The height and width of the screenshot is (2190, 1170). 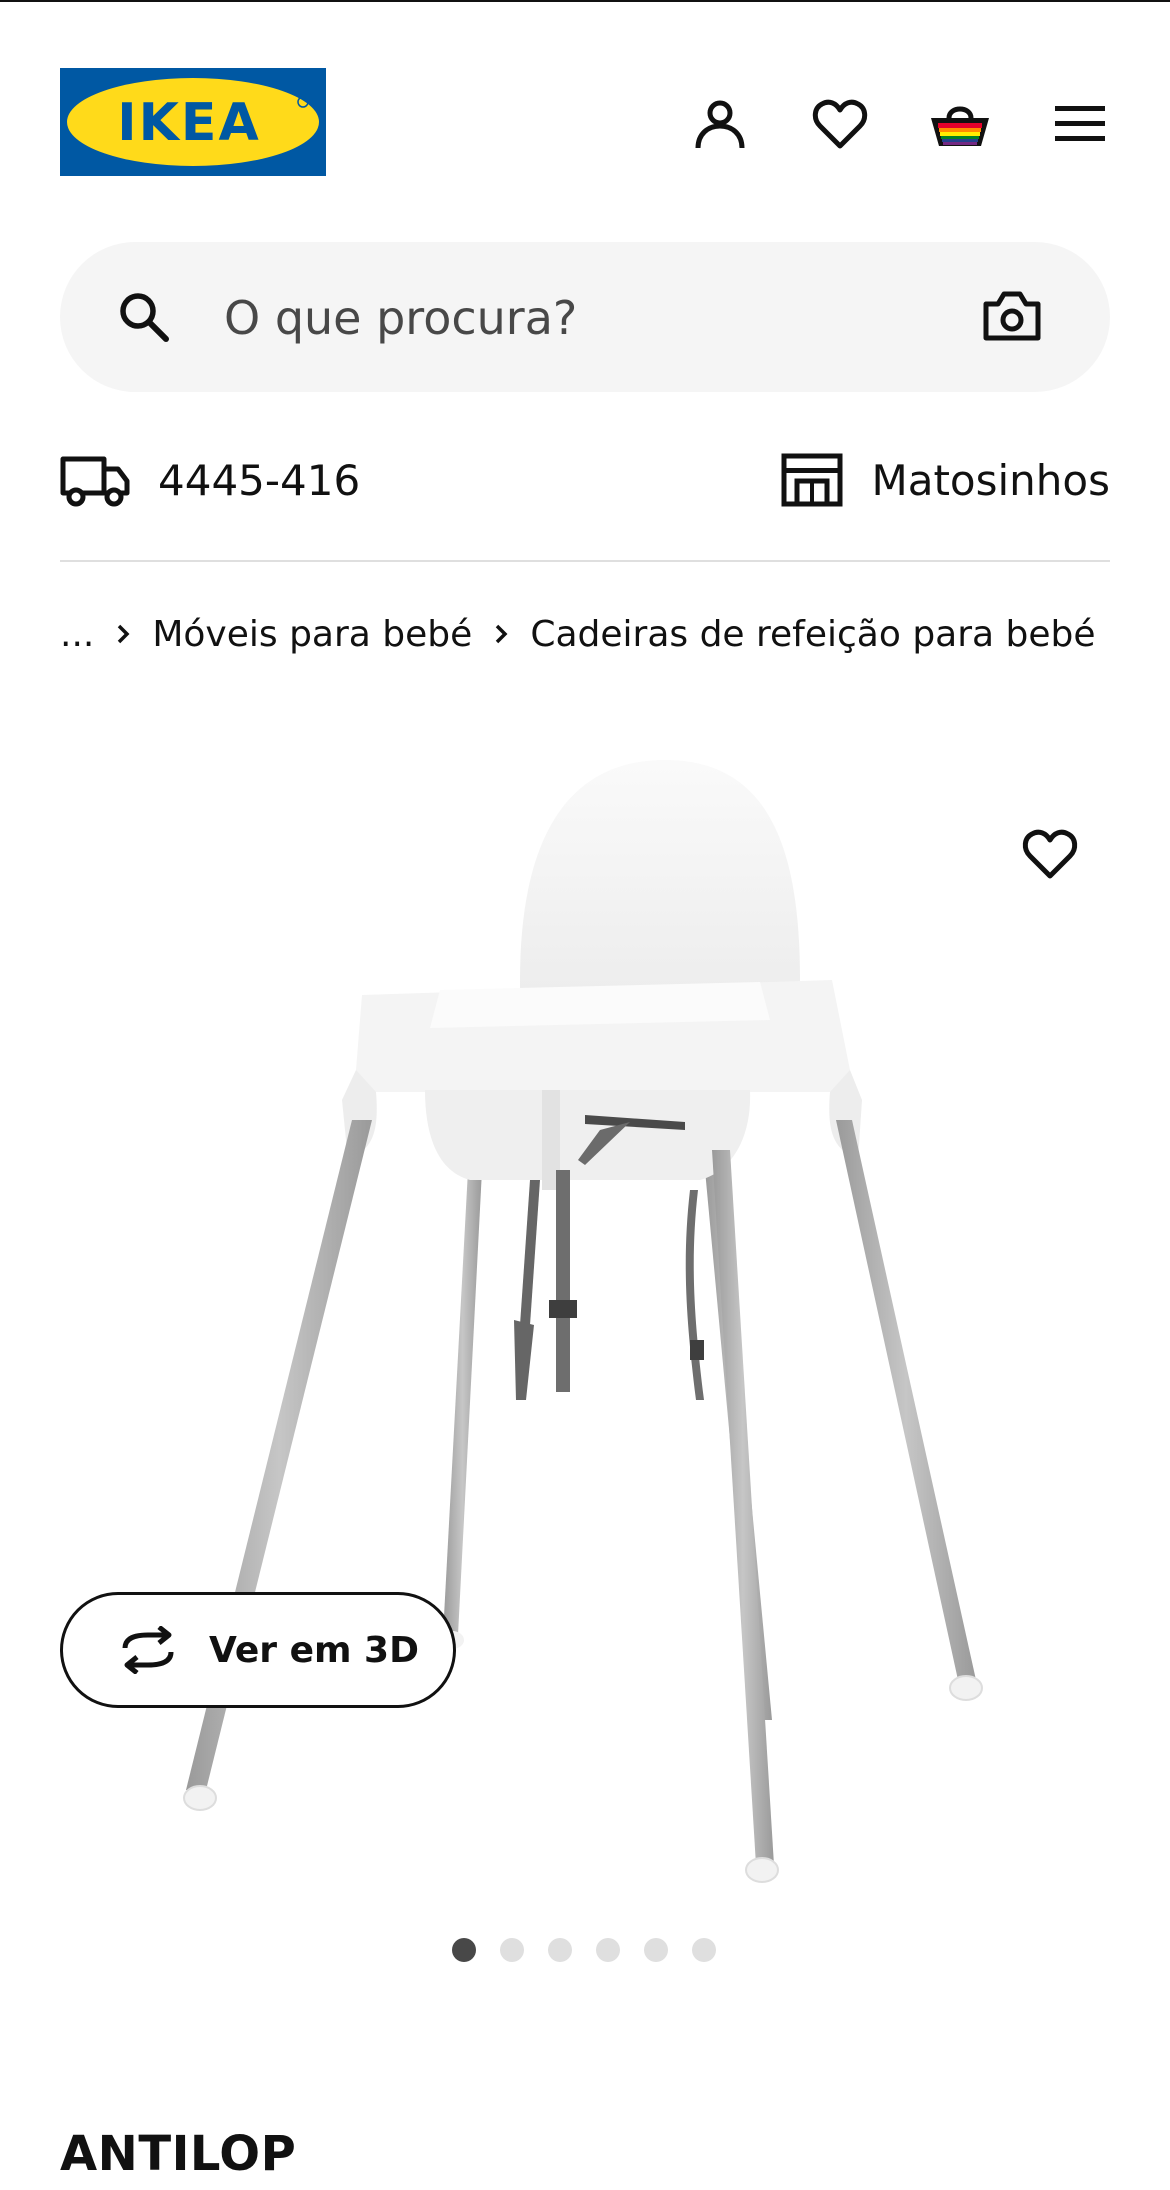 What do you see at coordinates (524, 318) in the screenshot?
I see `search-input` at bounding box center [524, 318].